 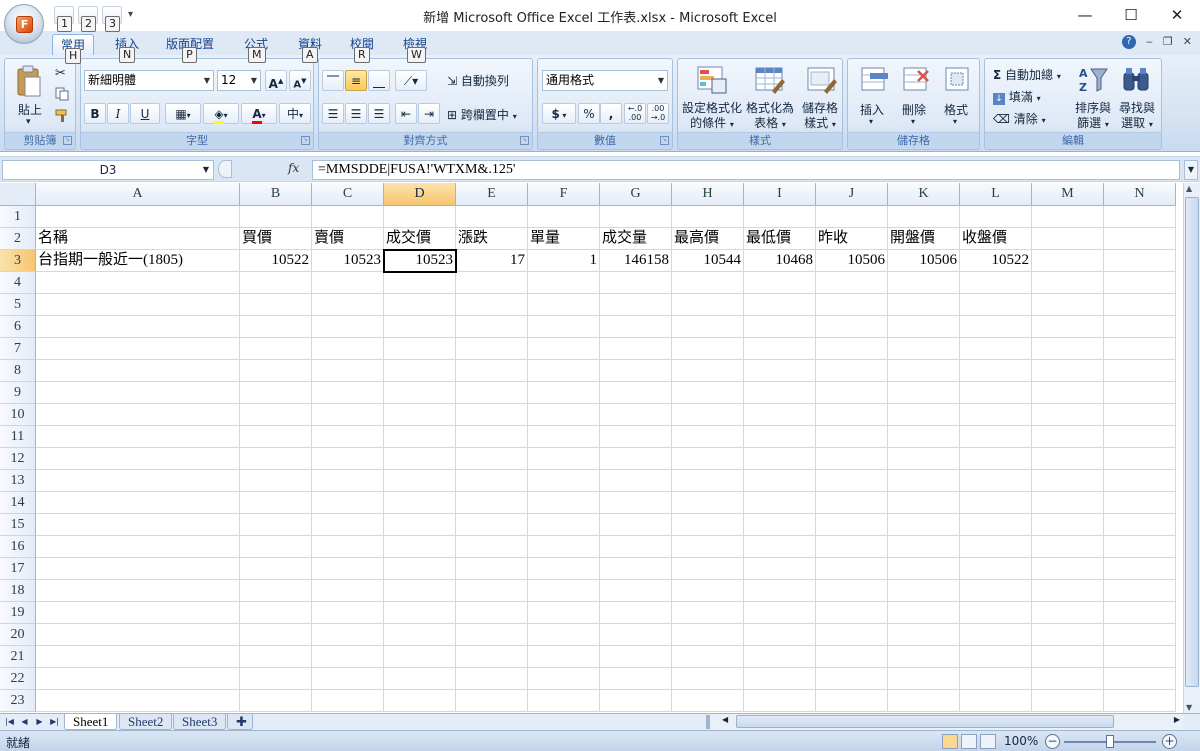 What do you see at coordinates (852, 393) in the screenshot?
I see `cell-j9` at bounding box center [852, 393].